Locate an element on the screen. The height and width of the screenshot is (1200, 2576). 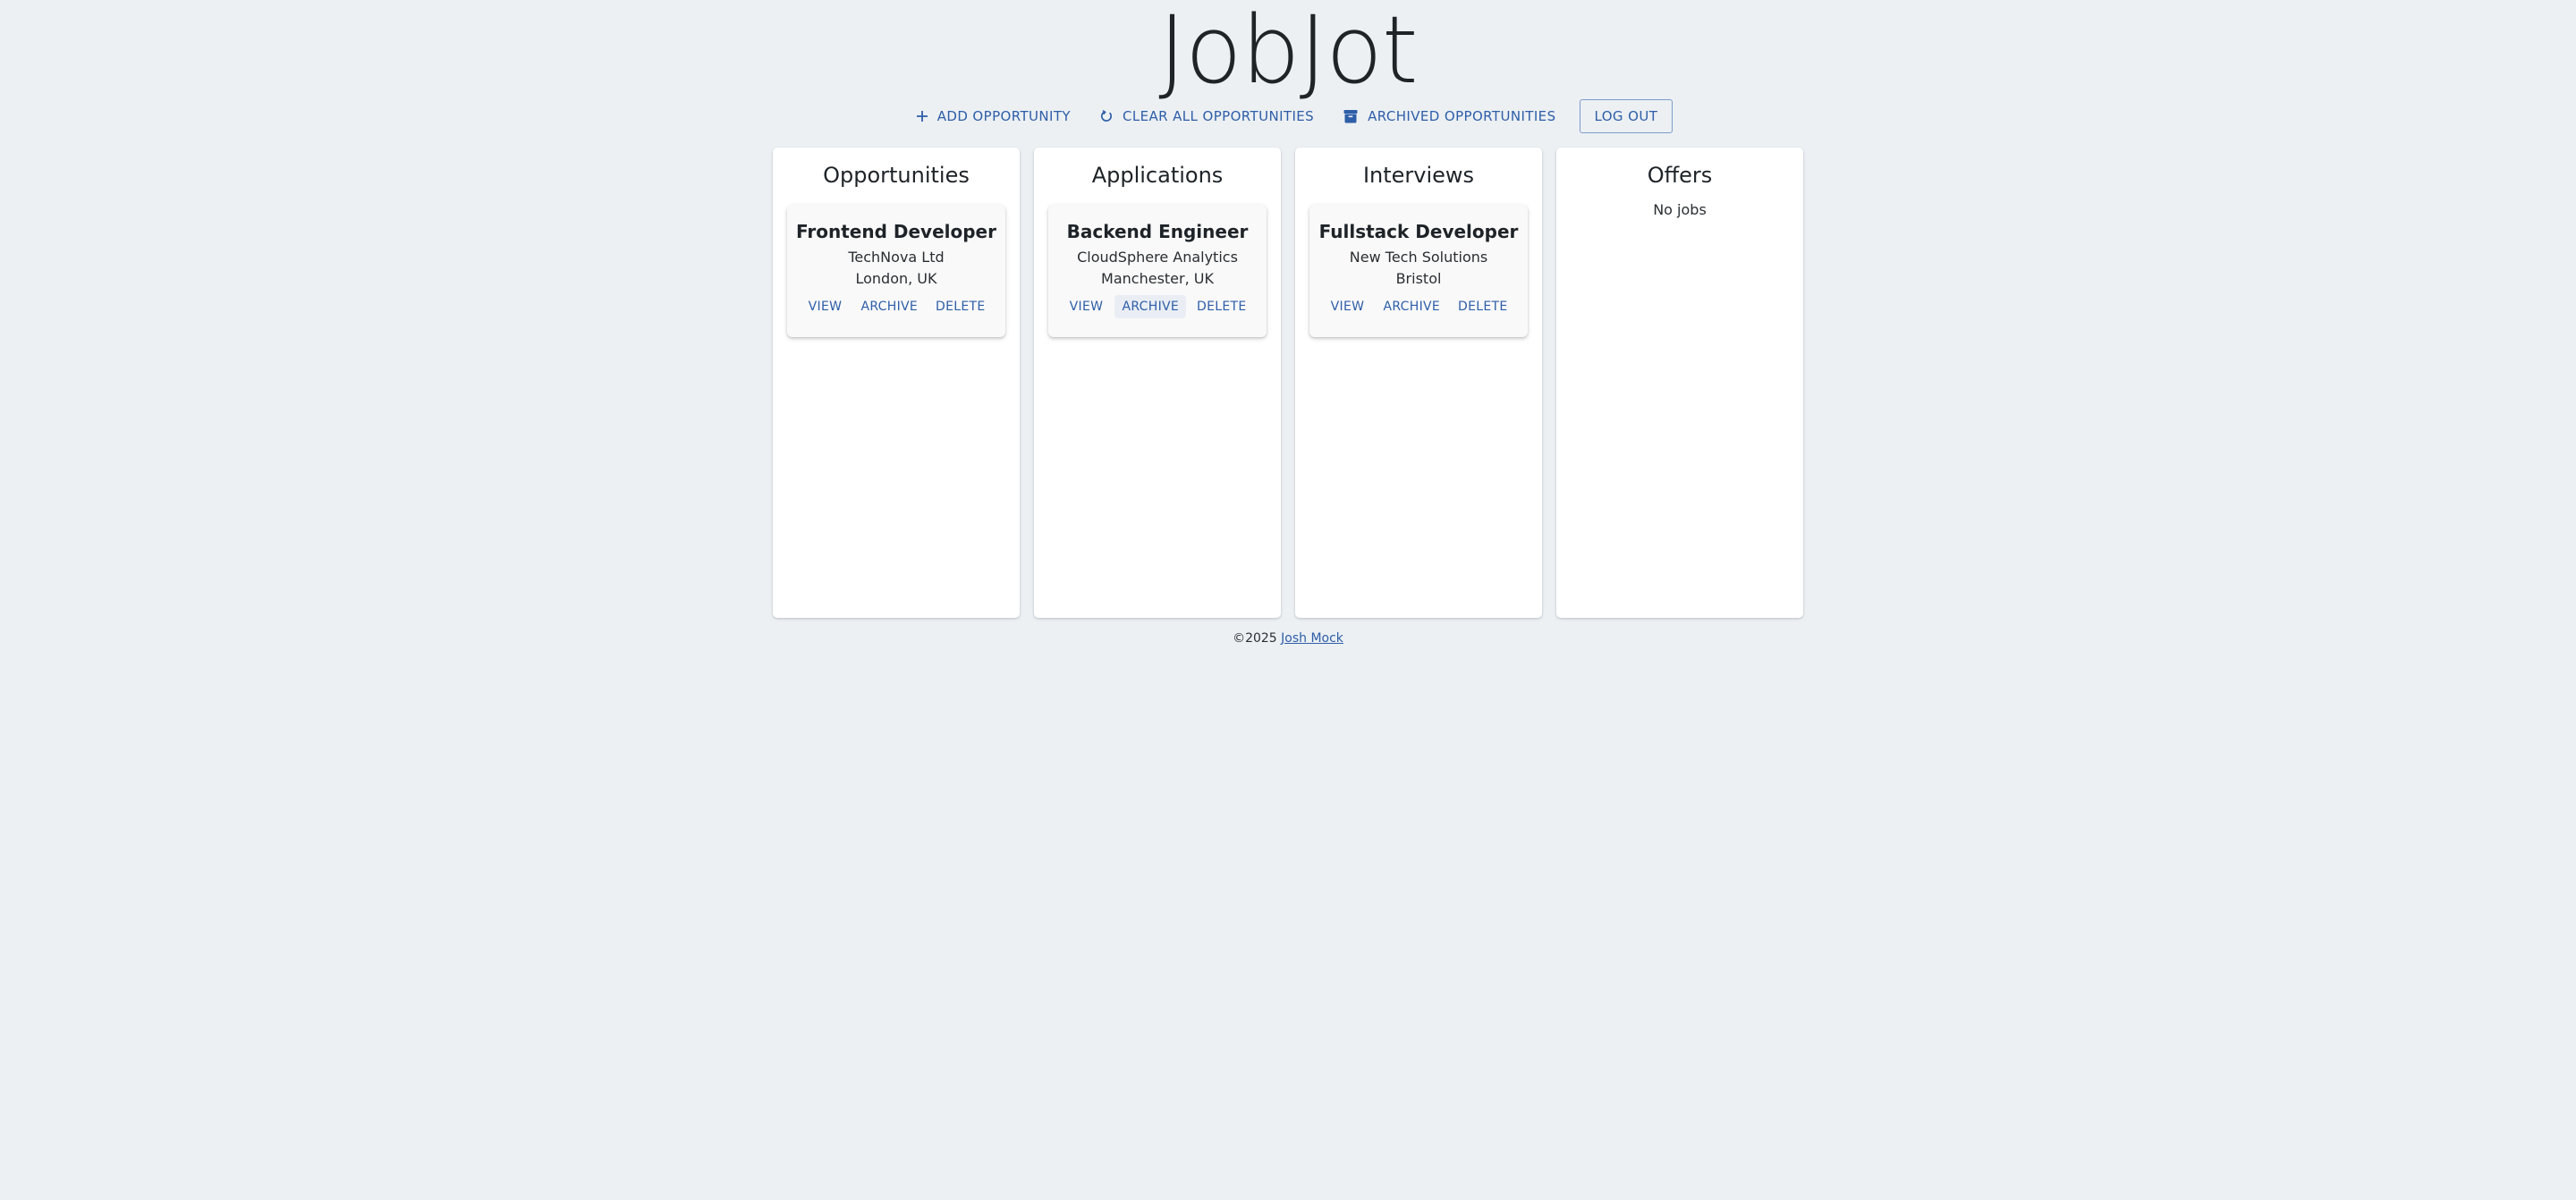
logout-button: Log Out is located at coordinates (1626, 116).